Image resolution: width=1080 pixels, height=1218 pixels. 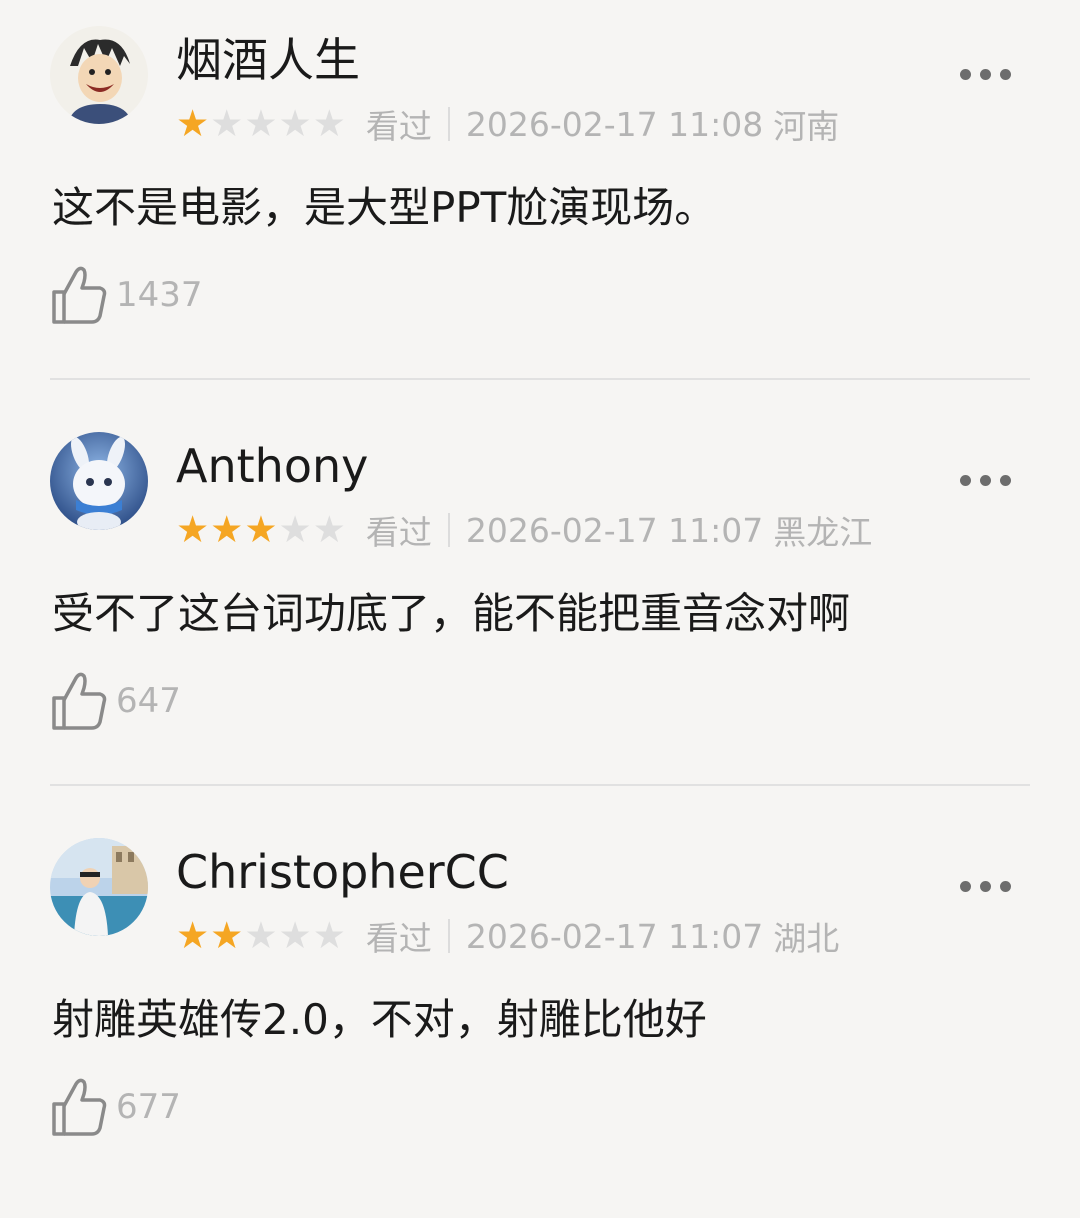 I want to click on review-location: 黑龙江, so click(x=823, y=532).